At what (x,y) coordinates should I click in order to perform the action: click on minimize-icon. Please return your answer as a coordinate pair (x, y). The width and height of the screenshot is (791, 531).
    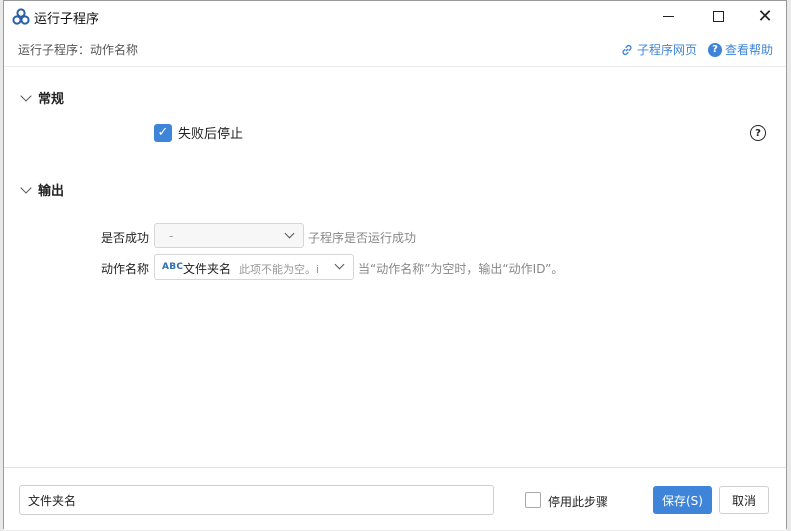
    Looking at the image, I should click on (668, 16).